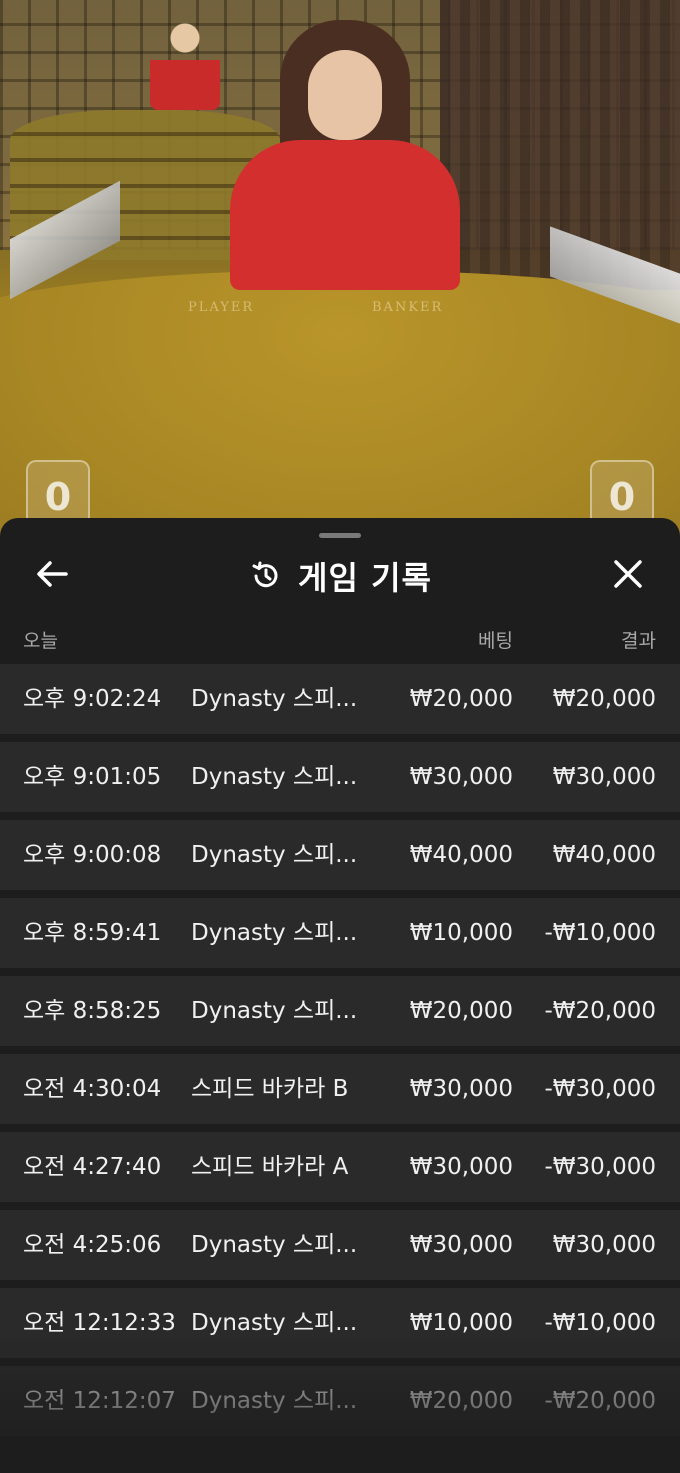 Image resolution: width=680 pixels, height=1473 pixels. I want to click on row-game: 스피드 바카라 A, so click(270, 1167).